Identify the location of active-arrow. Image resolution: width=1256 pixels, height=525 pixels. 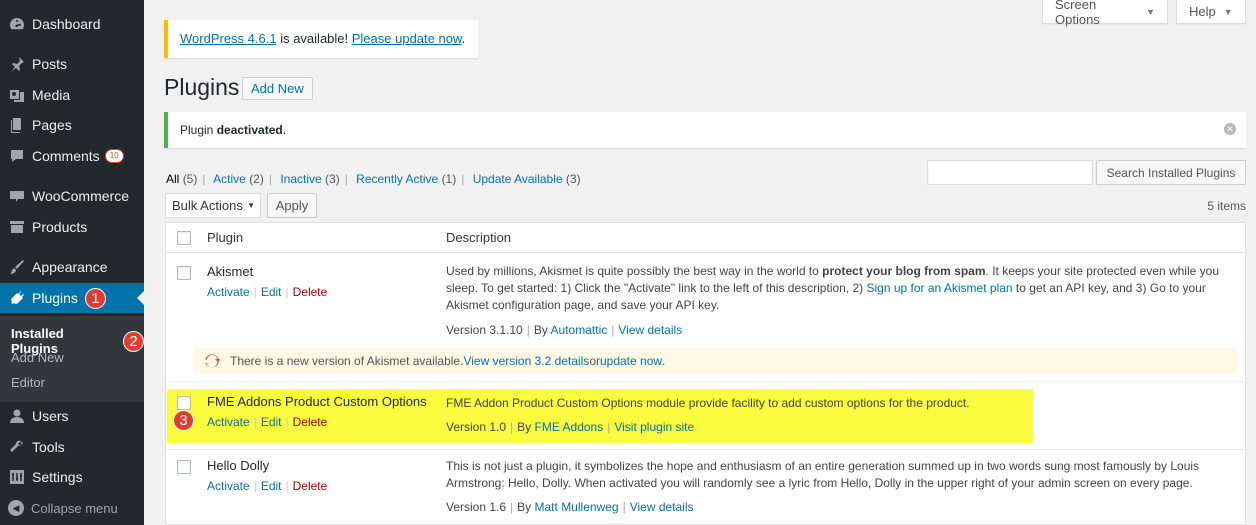
(140, 298).